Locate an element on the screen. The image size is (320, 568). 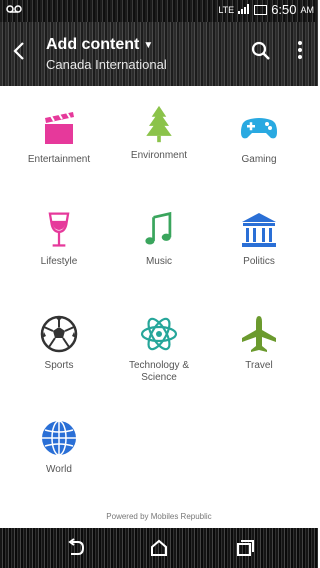
category-entertainment: Entertainment is located at coordinates (59, 137).